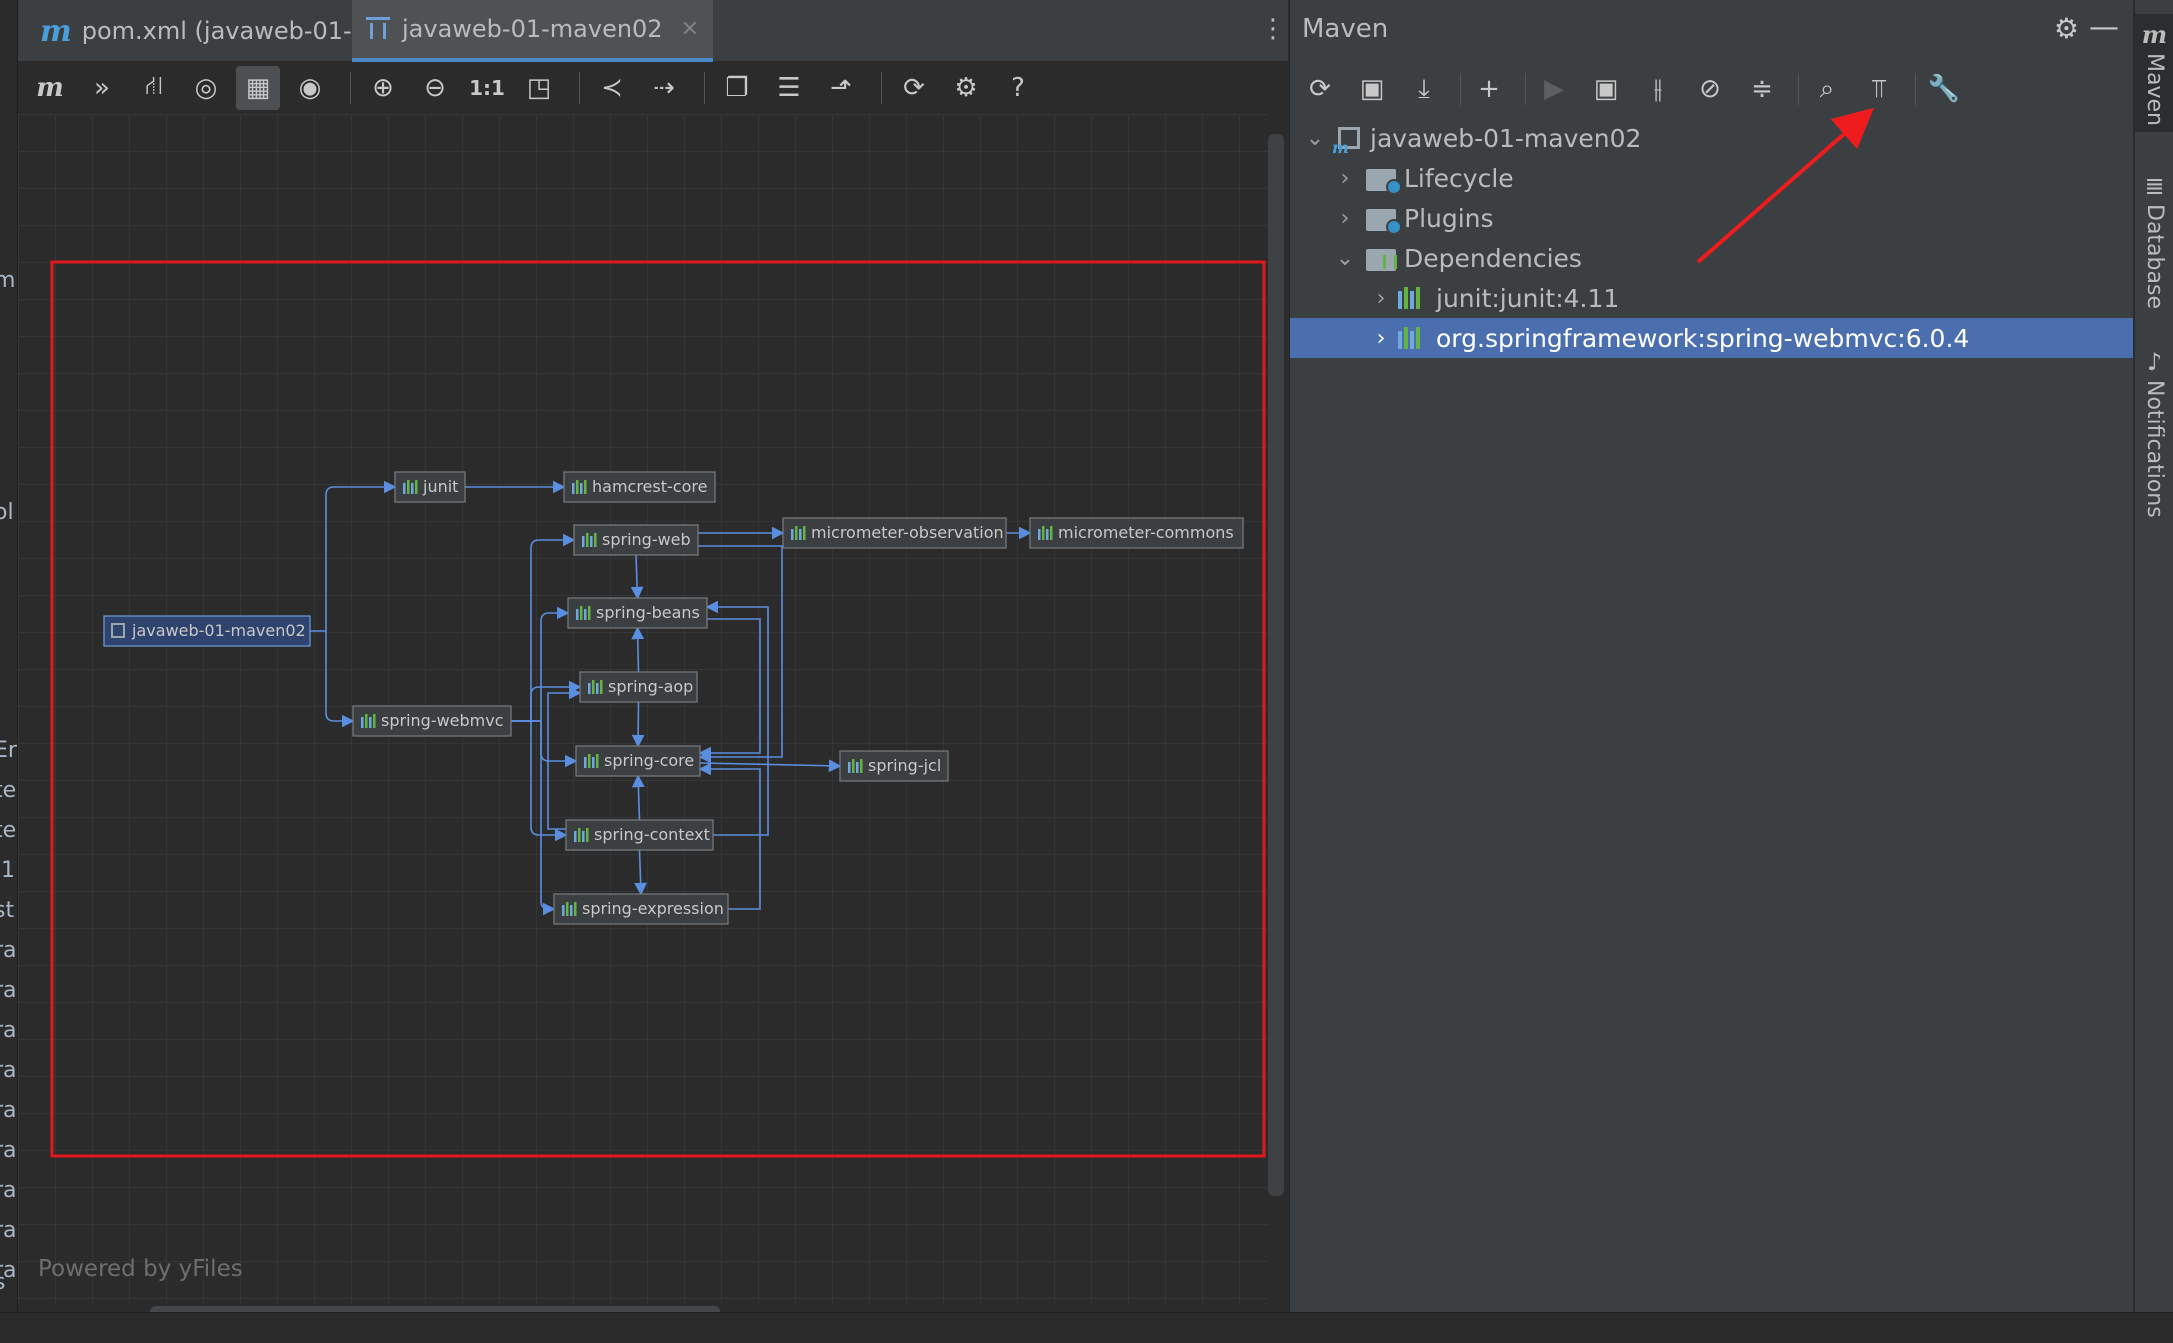 Image resolution: width=2173 pixels, height=1343 pixels. Describe the element at coordinates (206, 88) in the screenshot. I see `focus-icon: ◎` at that location.